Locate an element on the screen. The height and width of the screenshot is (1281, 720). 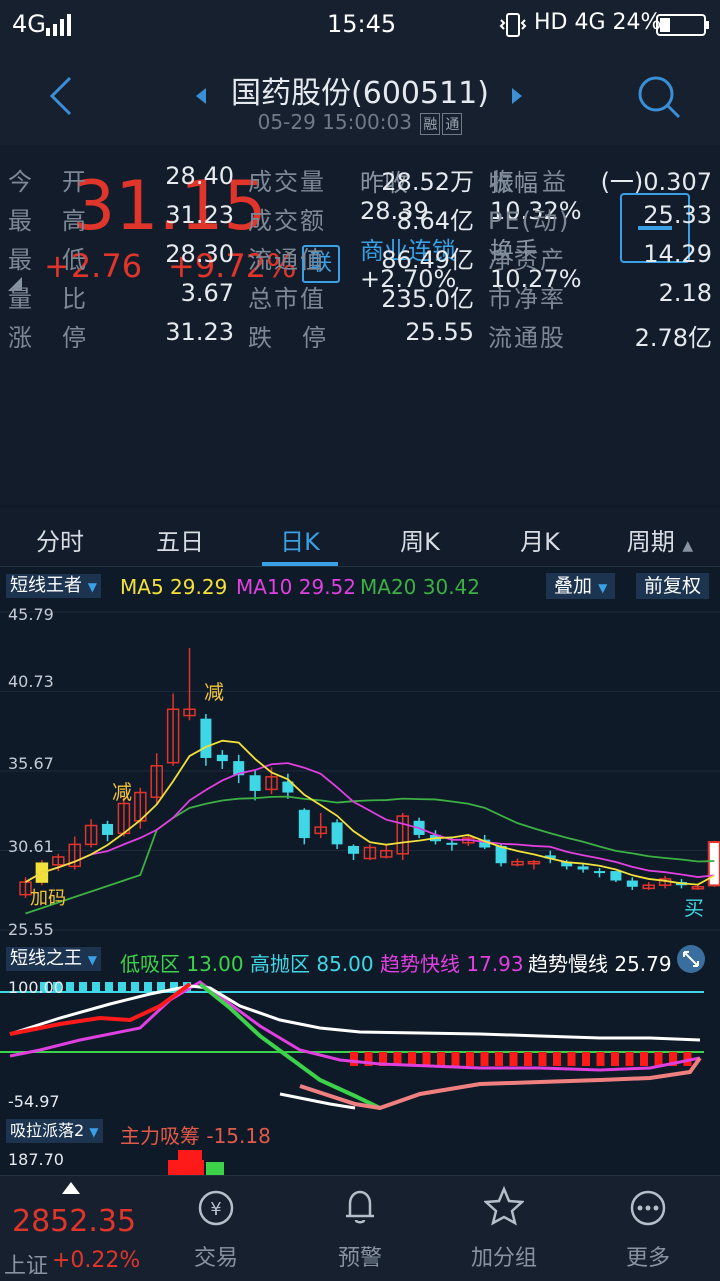
quote-value: 25.33 is located at coordinates (677, 215).